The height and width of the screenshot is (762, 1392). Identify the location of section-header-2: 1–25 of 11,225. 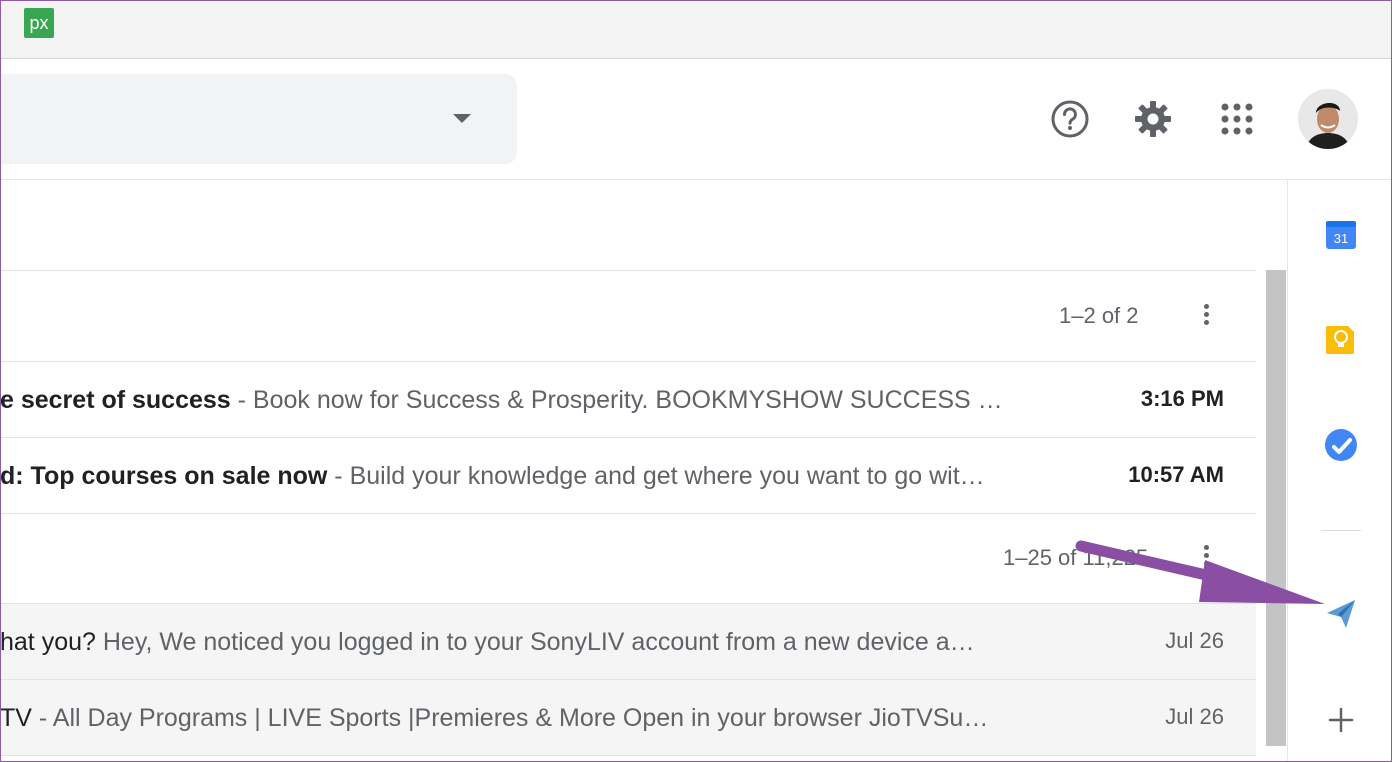
(628, 559).